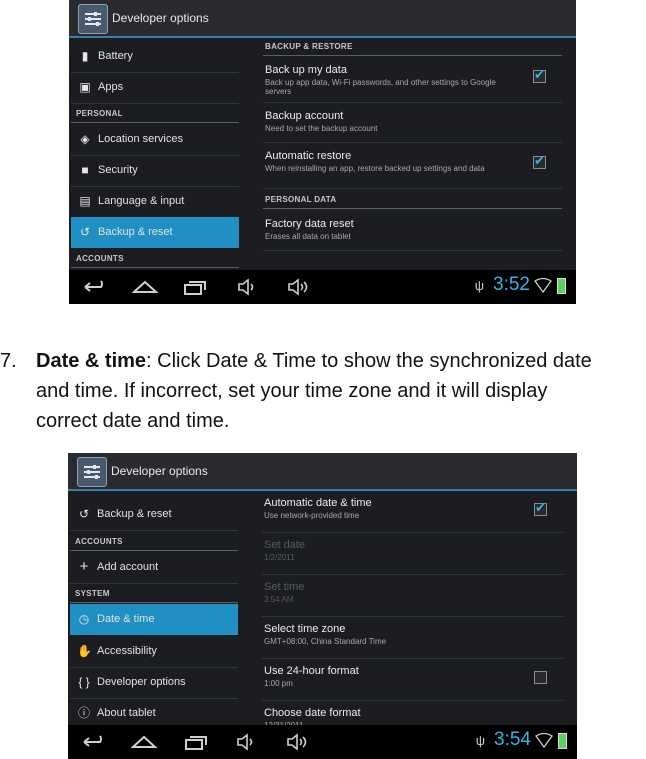  I want to click on menu-item-date-time: ◷ Date & time, so click(154, 619).